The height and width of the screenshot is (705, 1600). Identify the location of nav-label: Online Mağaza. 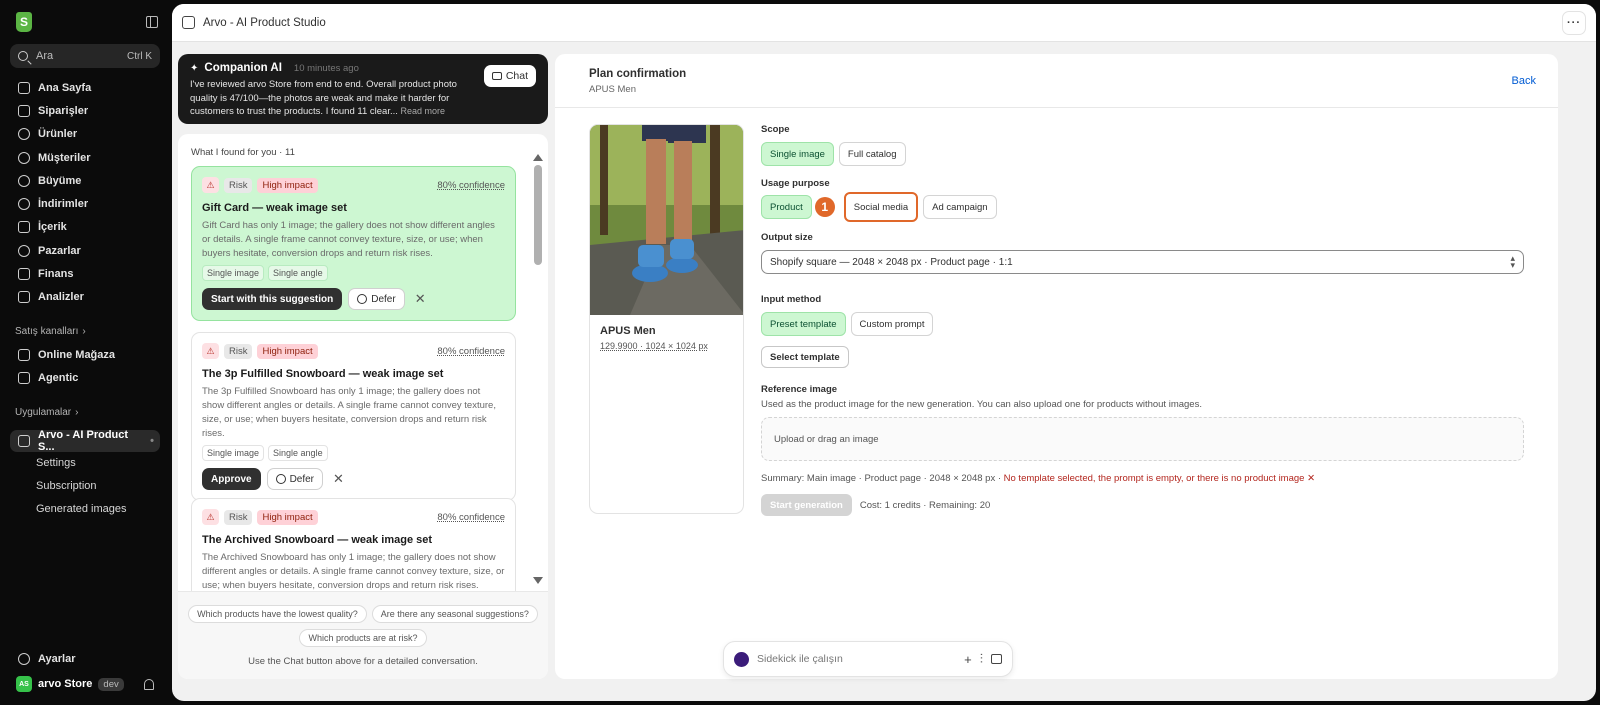
(77, 354).